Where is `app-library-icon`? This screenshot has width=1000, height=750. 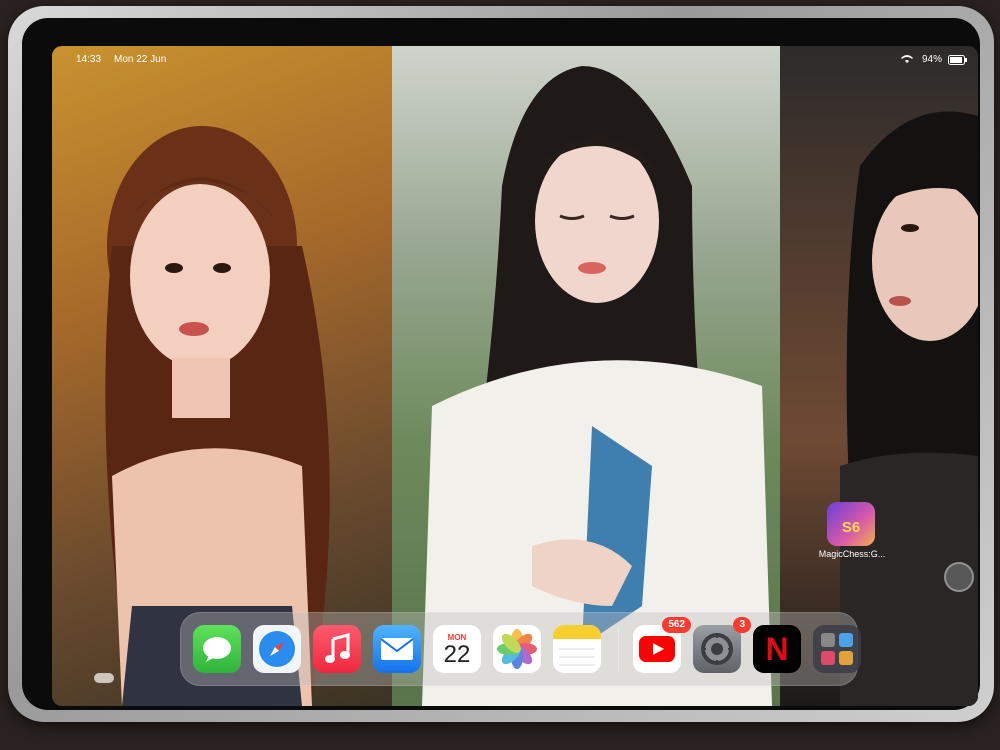 app-library-icon is located at coordinates (837, 649).